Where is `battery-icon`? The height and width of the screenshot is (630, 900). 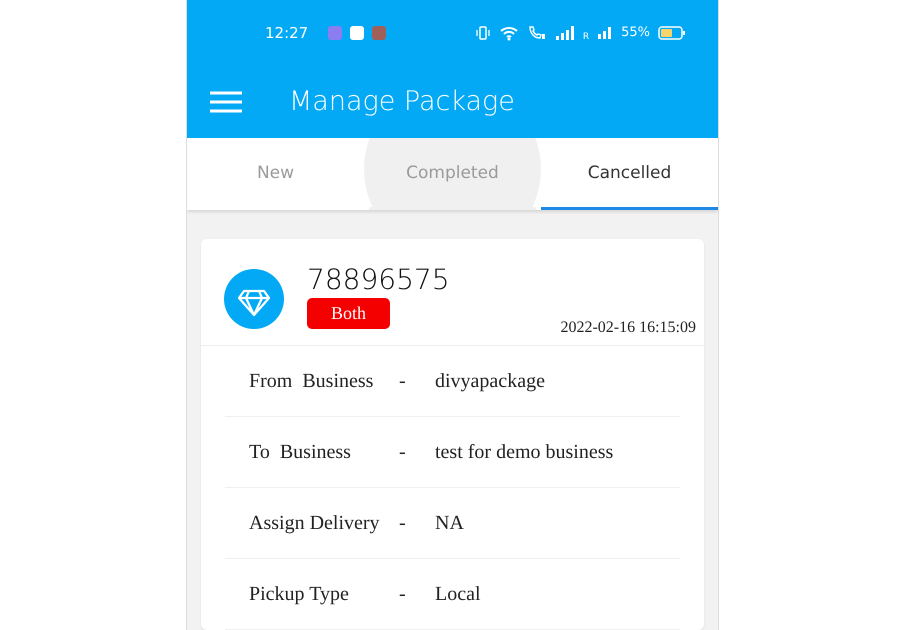
battery-icon is located at coordinates (672, 33).